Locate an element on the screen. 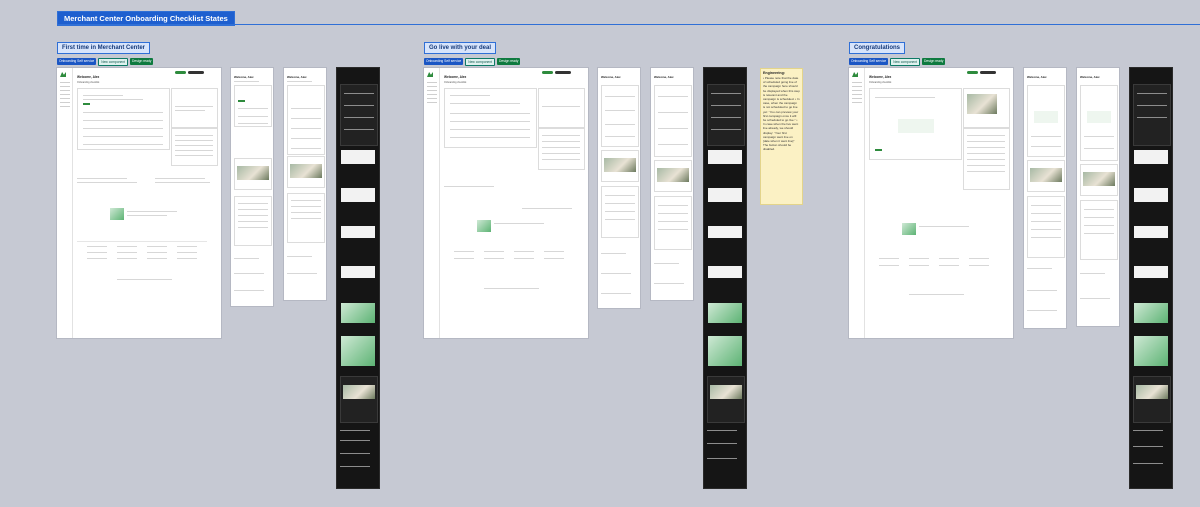 The width and height of the screenshot is (1200, 507). mobile-screen-6: Welcome, Alex is located at coordinates (1098, 197).